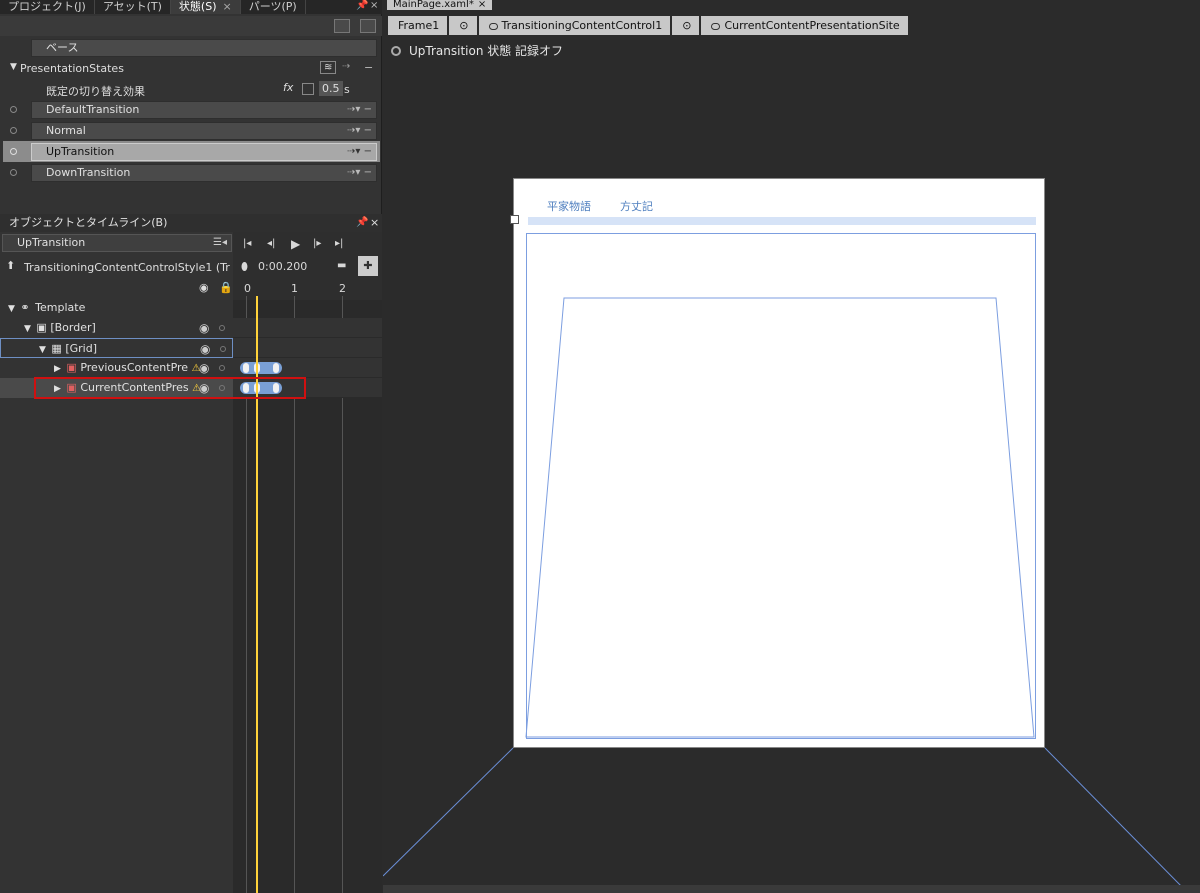  I want to click on zoom-icon: ✚, so click(368, 266).